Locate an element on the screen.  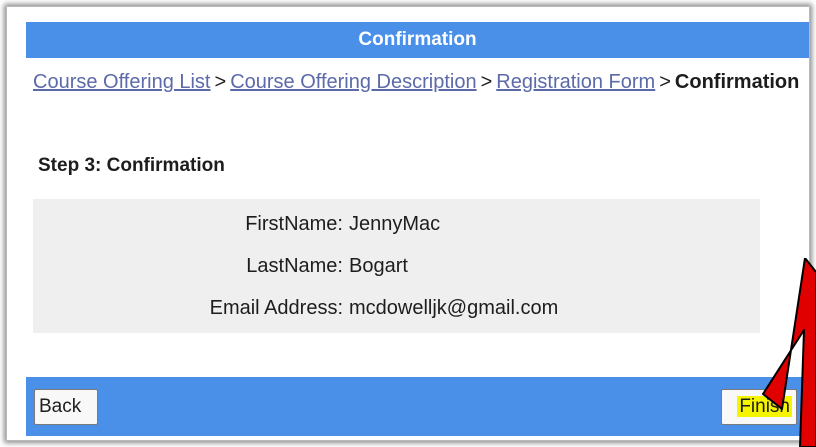
back-button: Back is located at coordinates (66, 407).